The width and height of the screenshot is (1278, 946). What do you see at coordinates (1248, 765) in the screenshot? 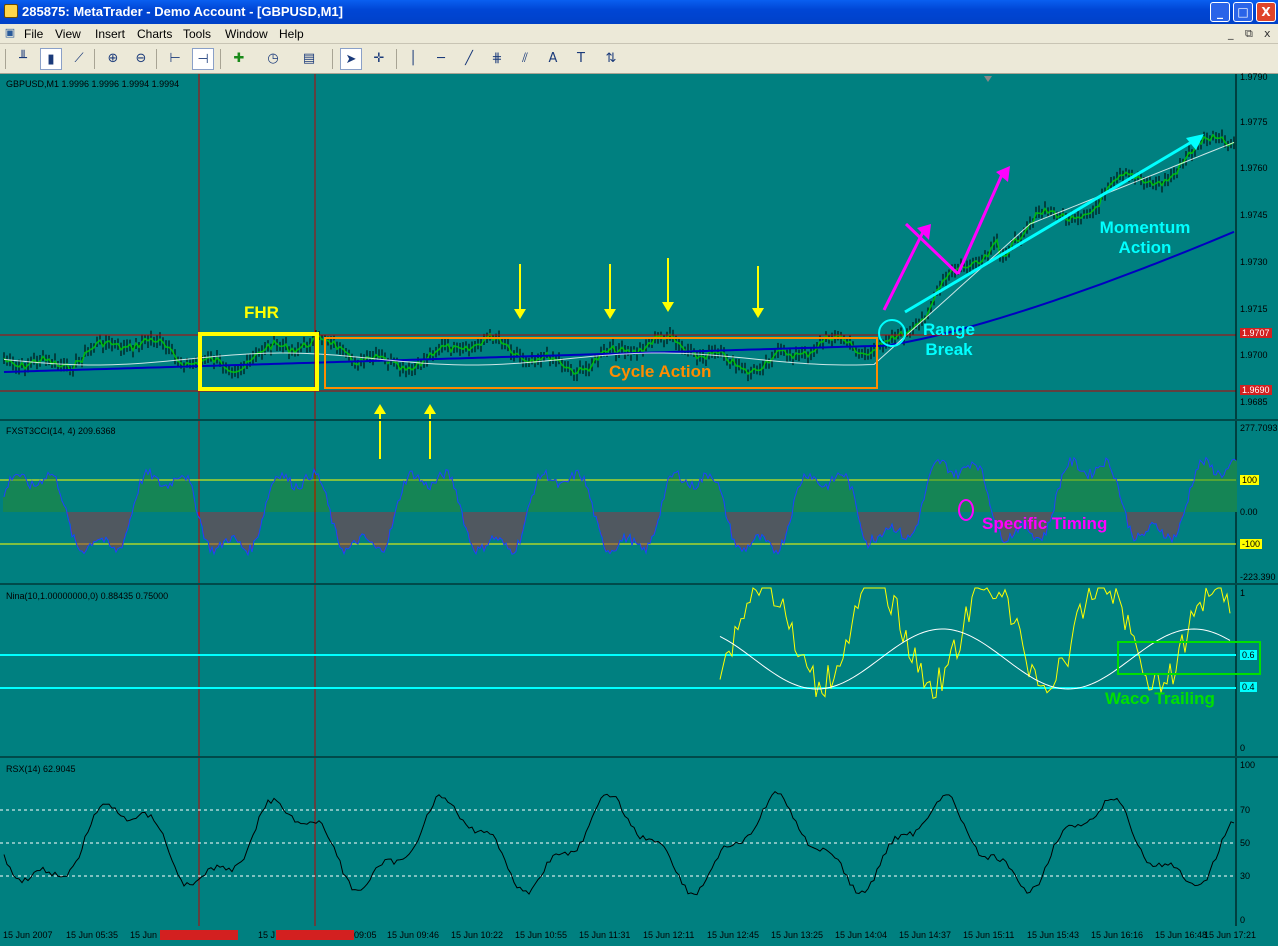
I see `rsx-tick: 100` at bounding box center [1248, 765].